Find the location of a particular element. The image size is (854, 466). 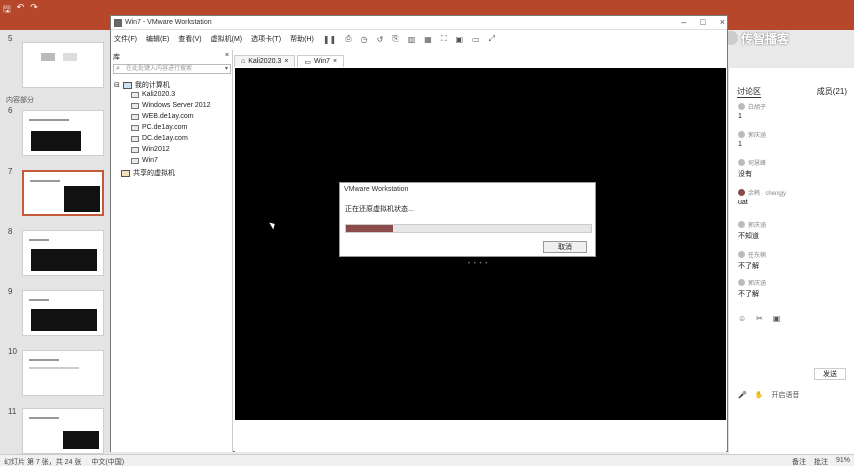

shared-vm-icon is located at coordinates (125, 173).